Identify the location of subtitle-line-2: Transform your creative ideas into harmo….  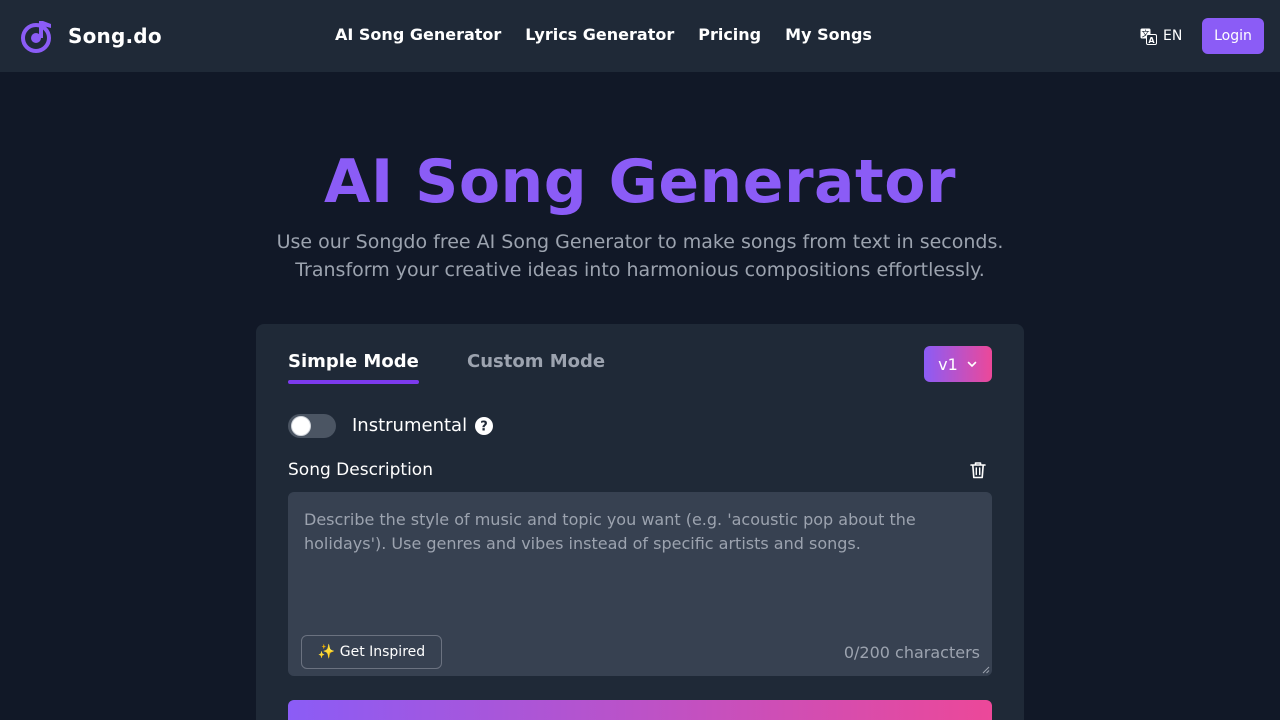
(640, 270).